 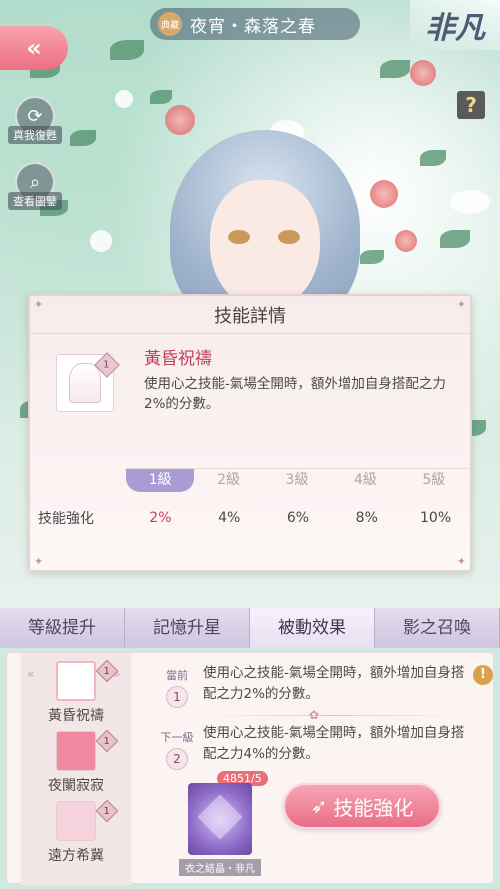 What do you see at coordinates (319, 806) in the screenshot?
I see `arrow-up-icon: ➶` at bounding box center [319, 806].